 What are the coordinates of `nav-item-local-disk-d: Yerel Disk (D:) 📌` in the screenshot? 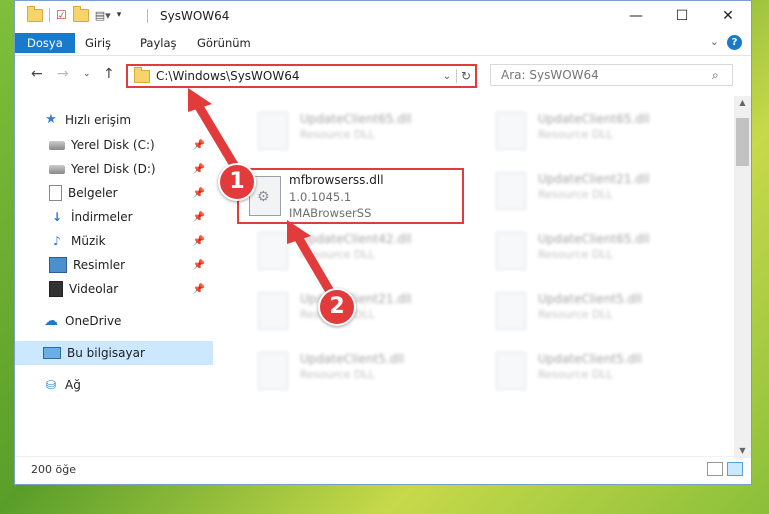 It's located at (114, 169).